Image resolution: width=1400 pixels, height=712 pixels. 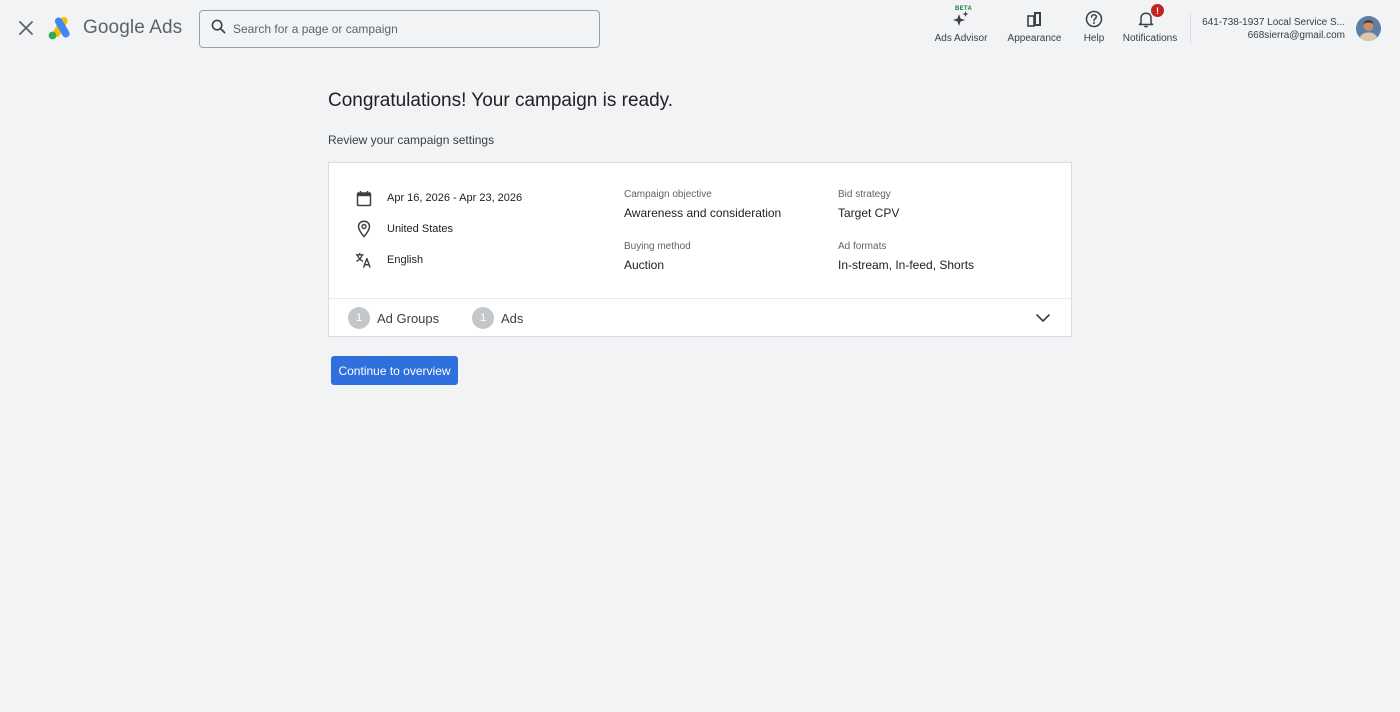 What do you see at coordinates (1157, 10) in the screenshot?
I see `notification-badge: !` at bounding box center [1157, 10].